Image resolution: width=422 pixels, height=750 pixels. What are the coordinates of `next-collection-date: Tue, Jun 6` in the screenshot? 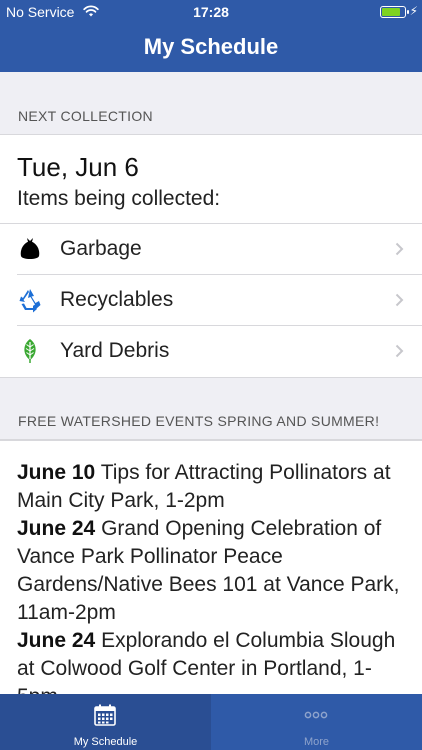 It's located at (78, 167).